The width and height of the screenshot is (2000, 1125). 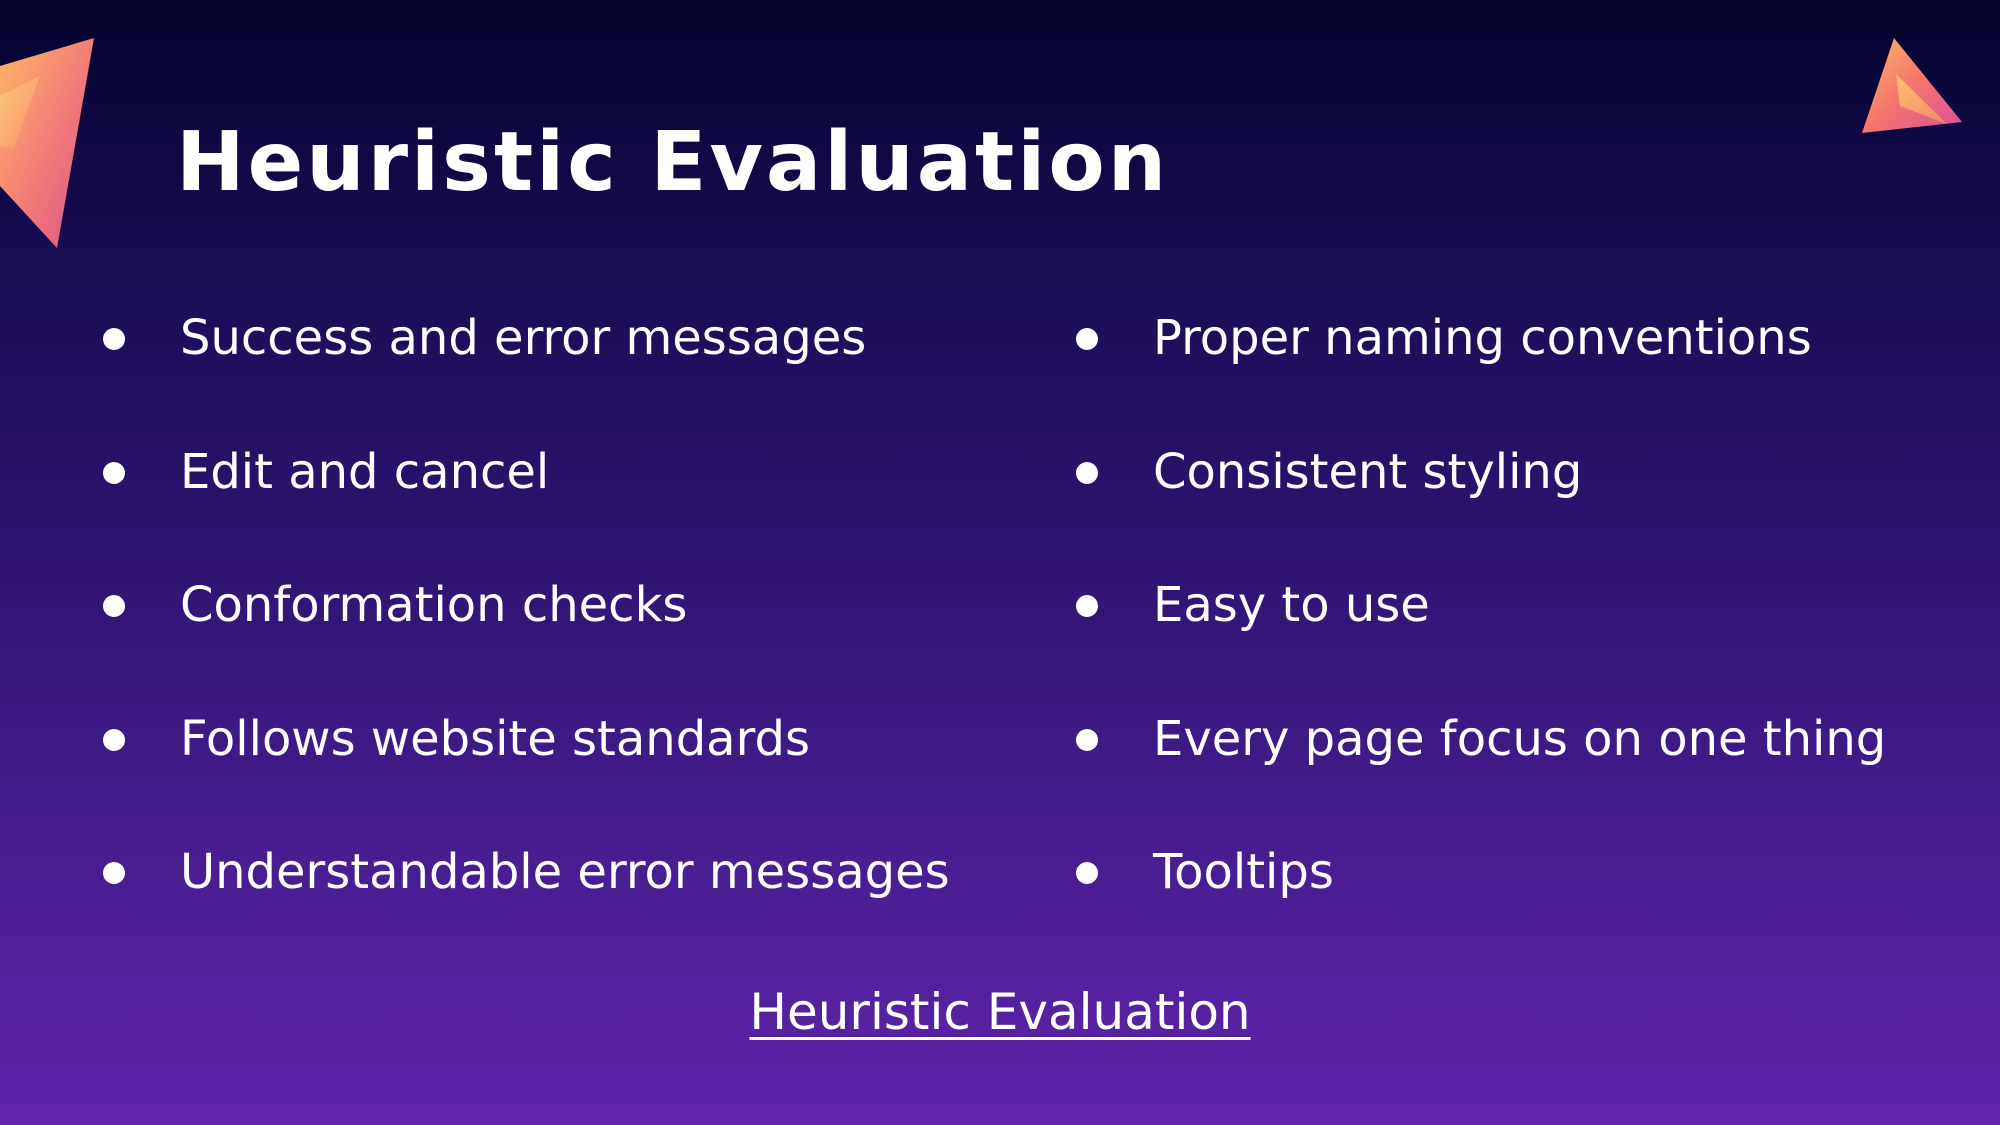 I want to click on bullet-item: Consistent styling, so click(x=1530, y=496).